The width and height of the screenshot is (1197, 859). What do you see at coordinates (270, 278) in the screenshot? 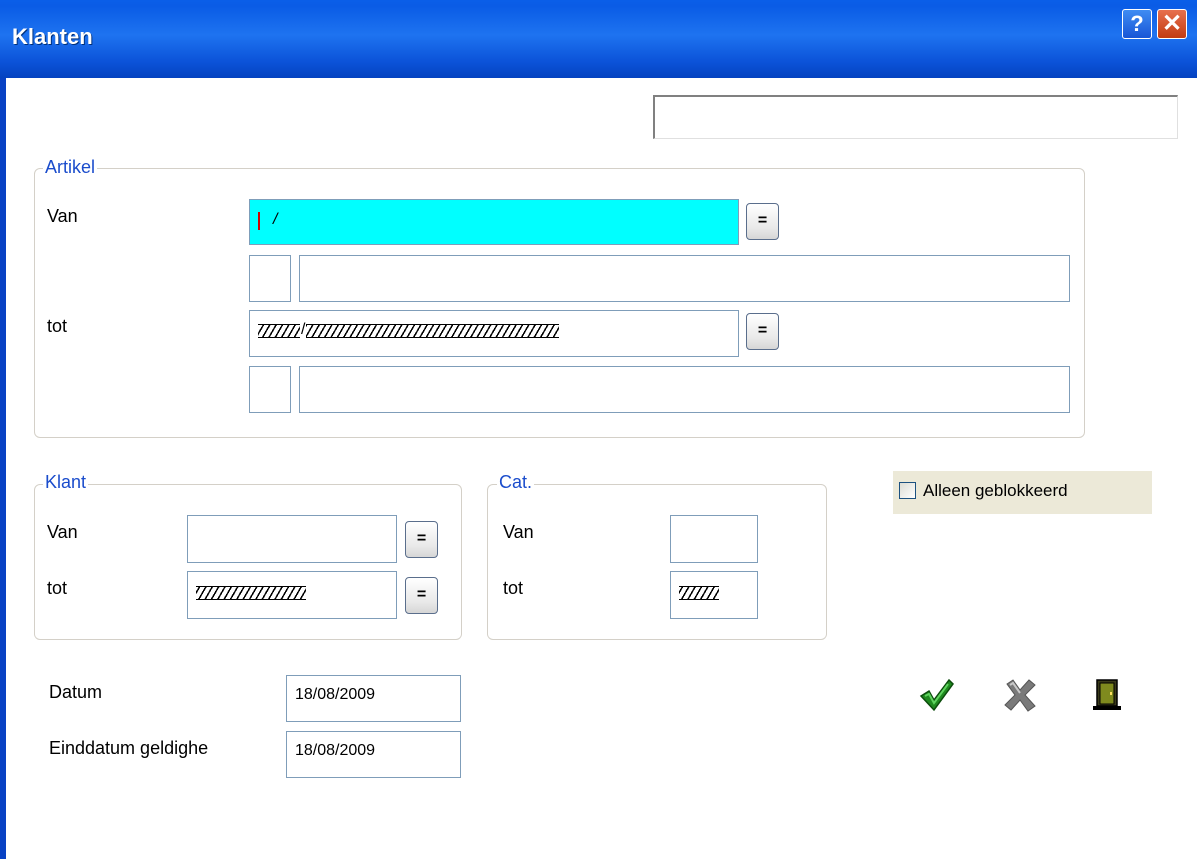
I see `artikel-van-code-field` at bounding box center [270, 278].